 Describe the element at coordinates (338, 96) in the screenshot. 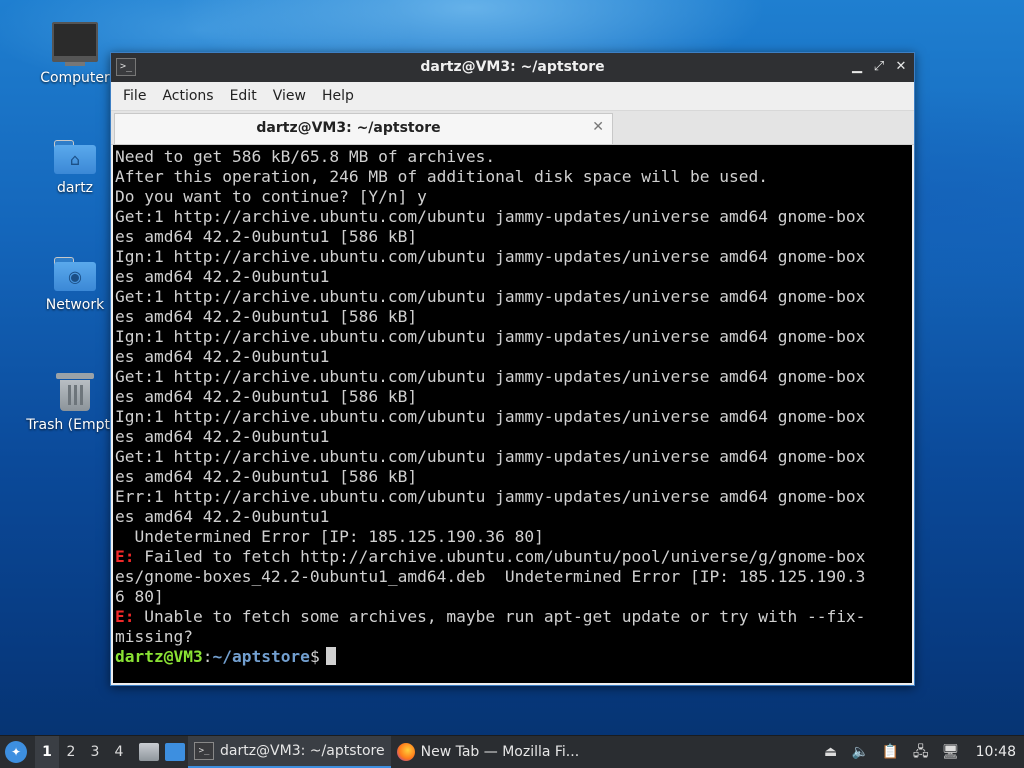

I see `menu-help: Help` at that location.